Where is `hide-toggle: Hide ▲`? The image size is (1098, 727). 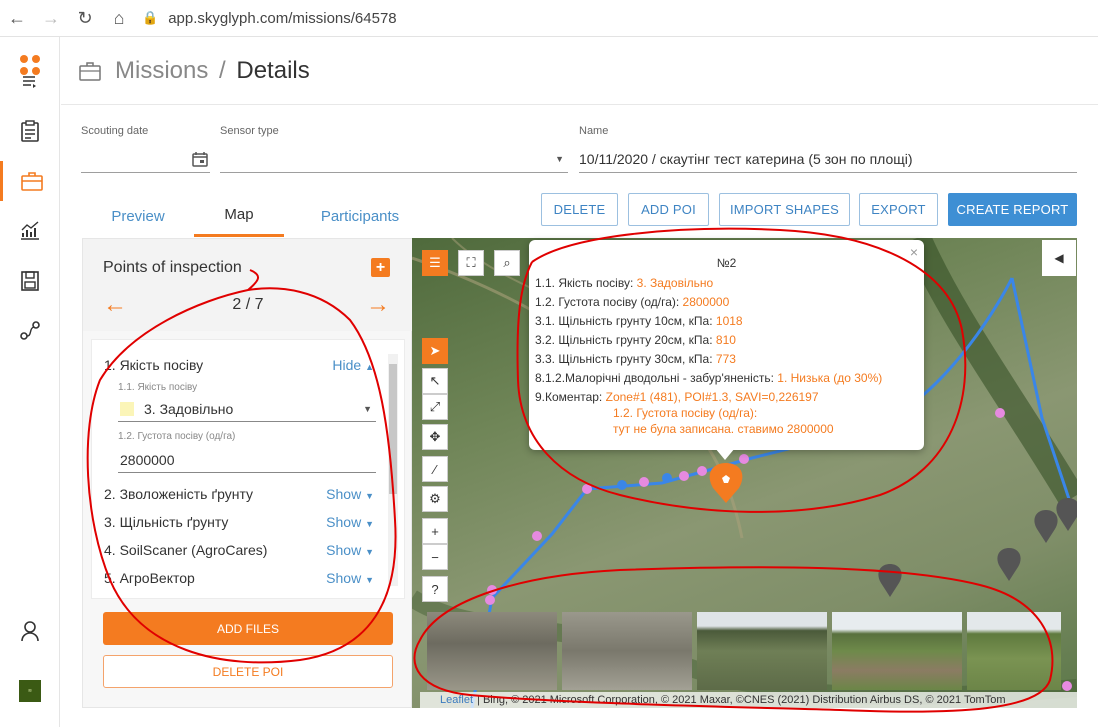 hide-toggle: Hide ▲ is located at coordinates (353, 365).